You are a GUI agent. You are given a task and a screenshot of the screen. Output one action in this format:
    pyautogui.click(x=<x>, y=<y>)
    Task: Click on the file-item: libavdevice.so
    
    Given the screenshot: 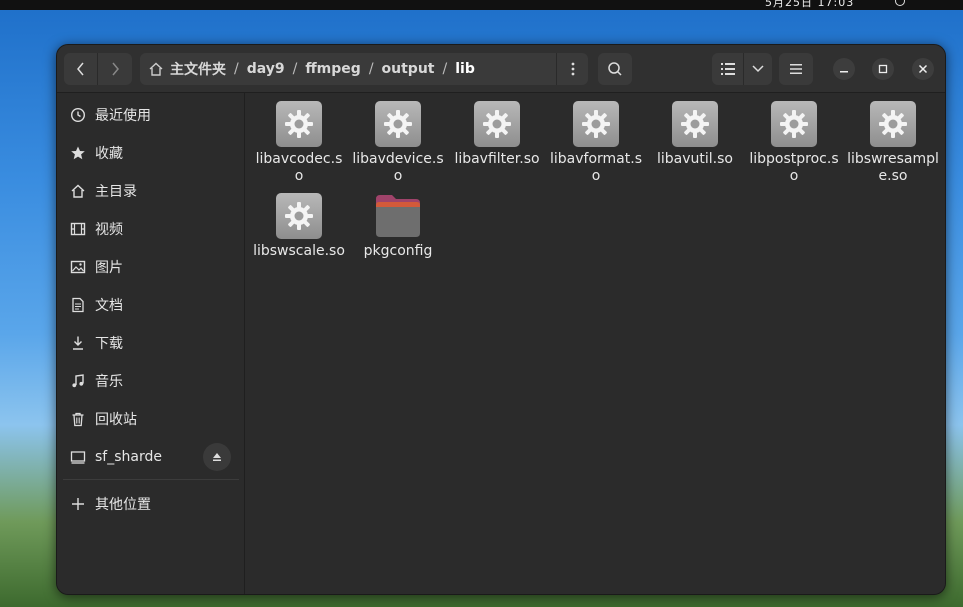 What is the action you would take?
    pyautogui.click(x=398, y=143)
    